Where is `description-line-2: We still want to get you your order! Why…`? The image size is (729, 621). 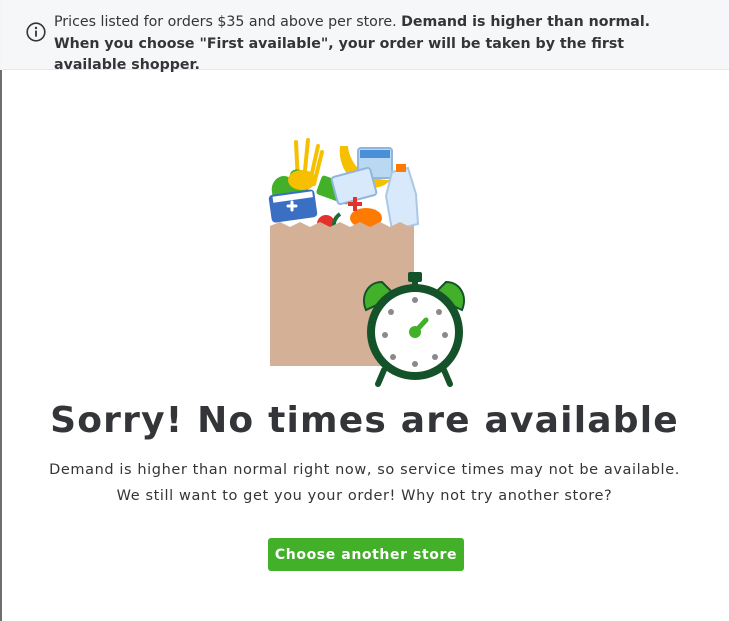
description-line-2: We still want to get you your order! Why… is located at coordinates (364, 496).